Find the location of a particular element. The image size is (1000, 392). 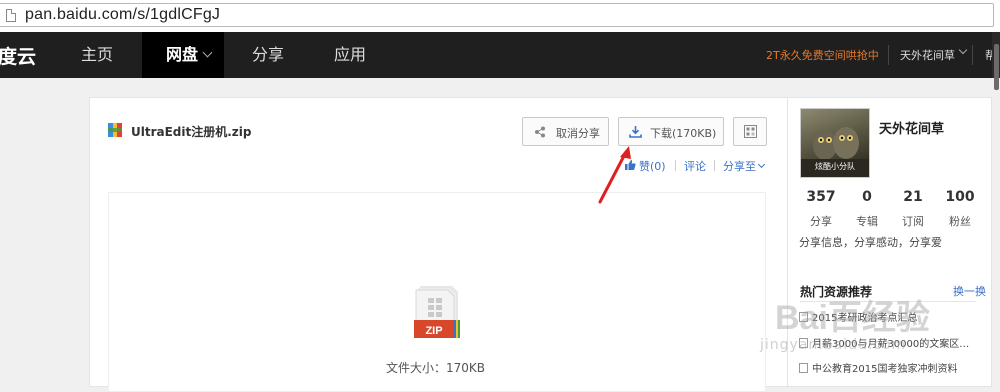

nav-item-netdisk-label: 网盘 is located at coordinates (182, 54).